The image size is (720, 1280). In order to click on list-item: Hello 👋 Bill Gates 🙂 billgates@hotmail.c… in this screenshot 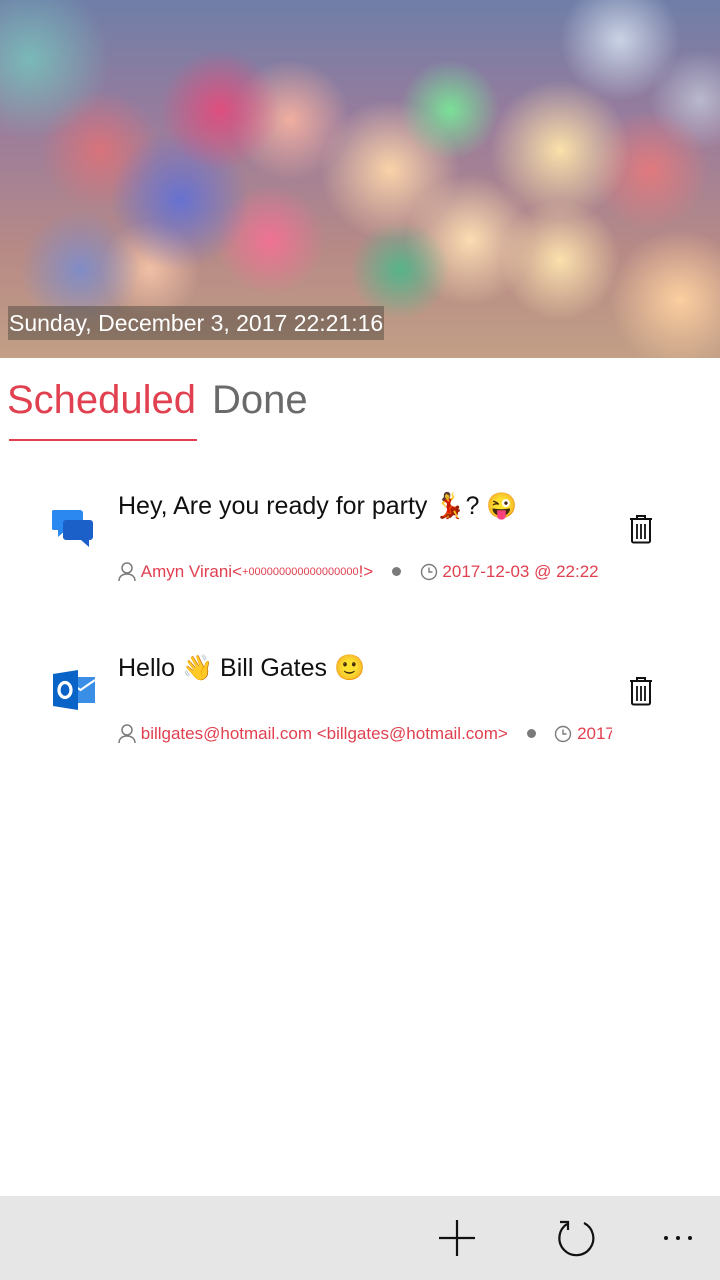, I will do `click(360, 702)`.